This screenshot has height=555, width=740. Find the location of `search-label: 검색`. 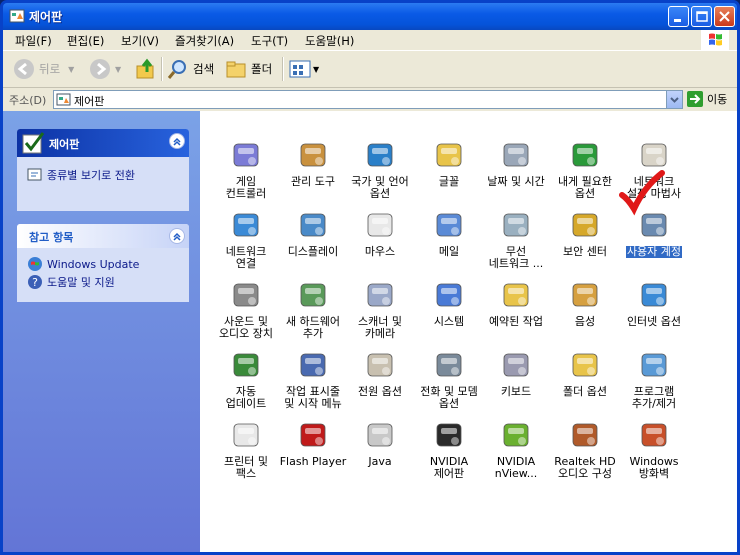

search-label: 검색 is located at coordinates (204, 69).